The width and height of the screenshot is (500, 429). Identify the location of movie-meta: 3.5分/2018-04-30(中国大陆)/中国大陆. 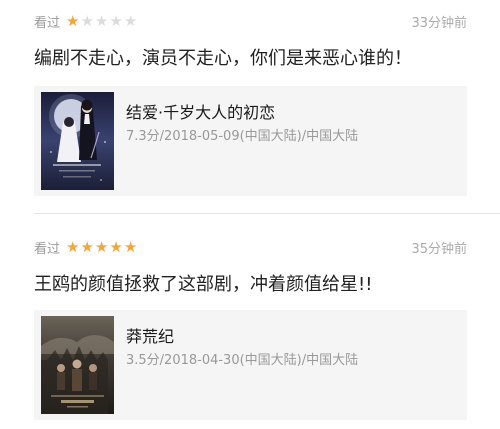
(242, 360).